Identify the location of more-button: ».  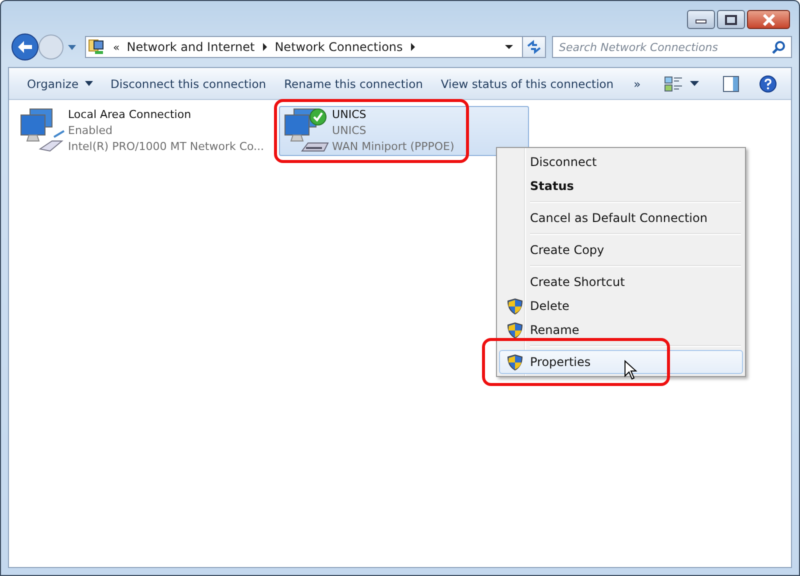
(637, 83).